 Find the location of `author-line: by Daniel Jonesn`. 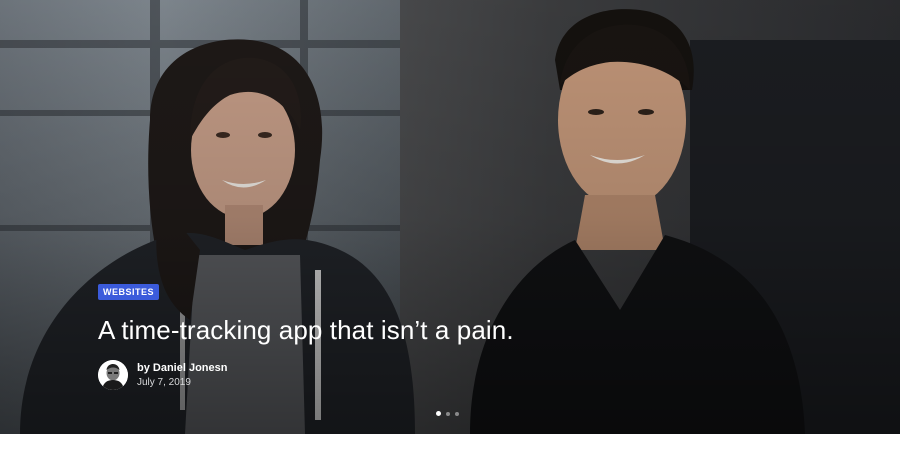

author-line: by Daniel Jonesn is located at coordinates (182, 368).